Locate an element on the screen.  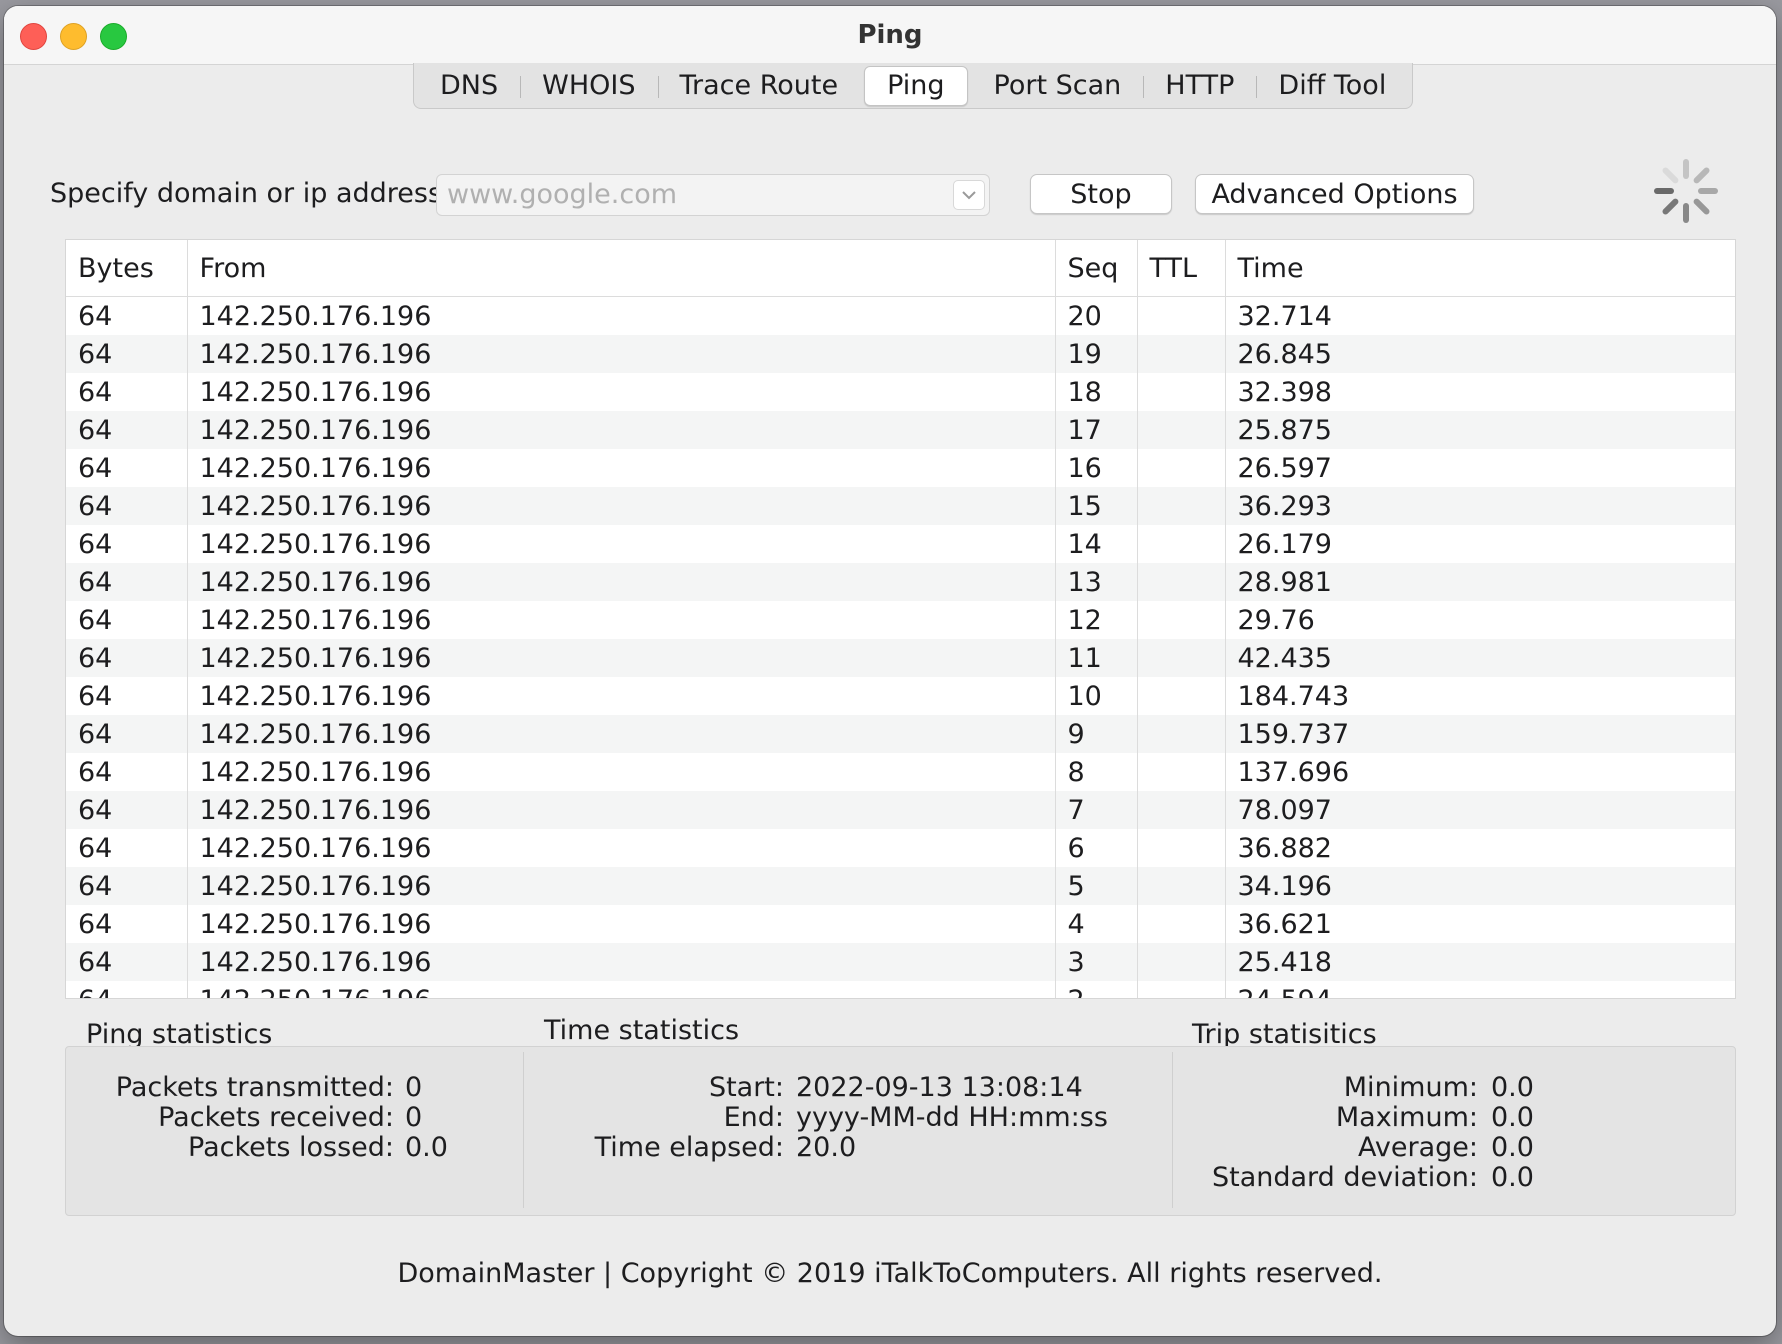
table-row: 64 142.250.176.196 15 36.293 is located at coordinates (900, 506).